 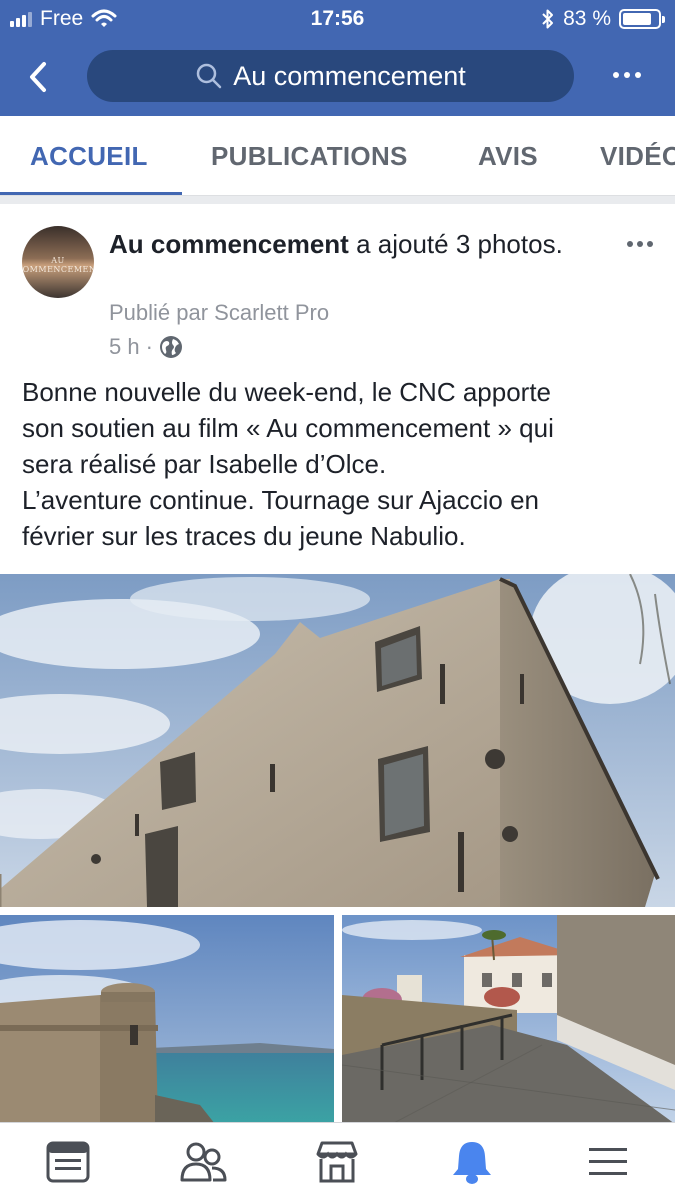 I want to click on search-bar: Au commencement, so click(x=330, y=76).